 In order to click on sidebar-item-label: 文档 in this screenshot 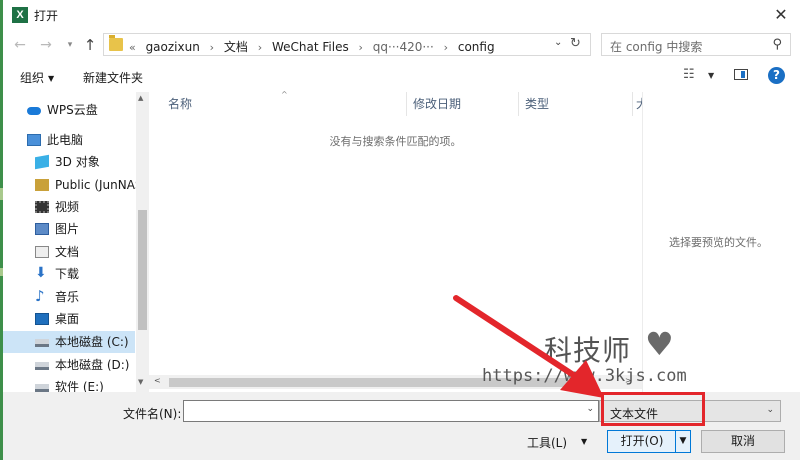, I will do `click(67, 252)`.